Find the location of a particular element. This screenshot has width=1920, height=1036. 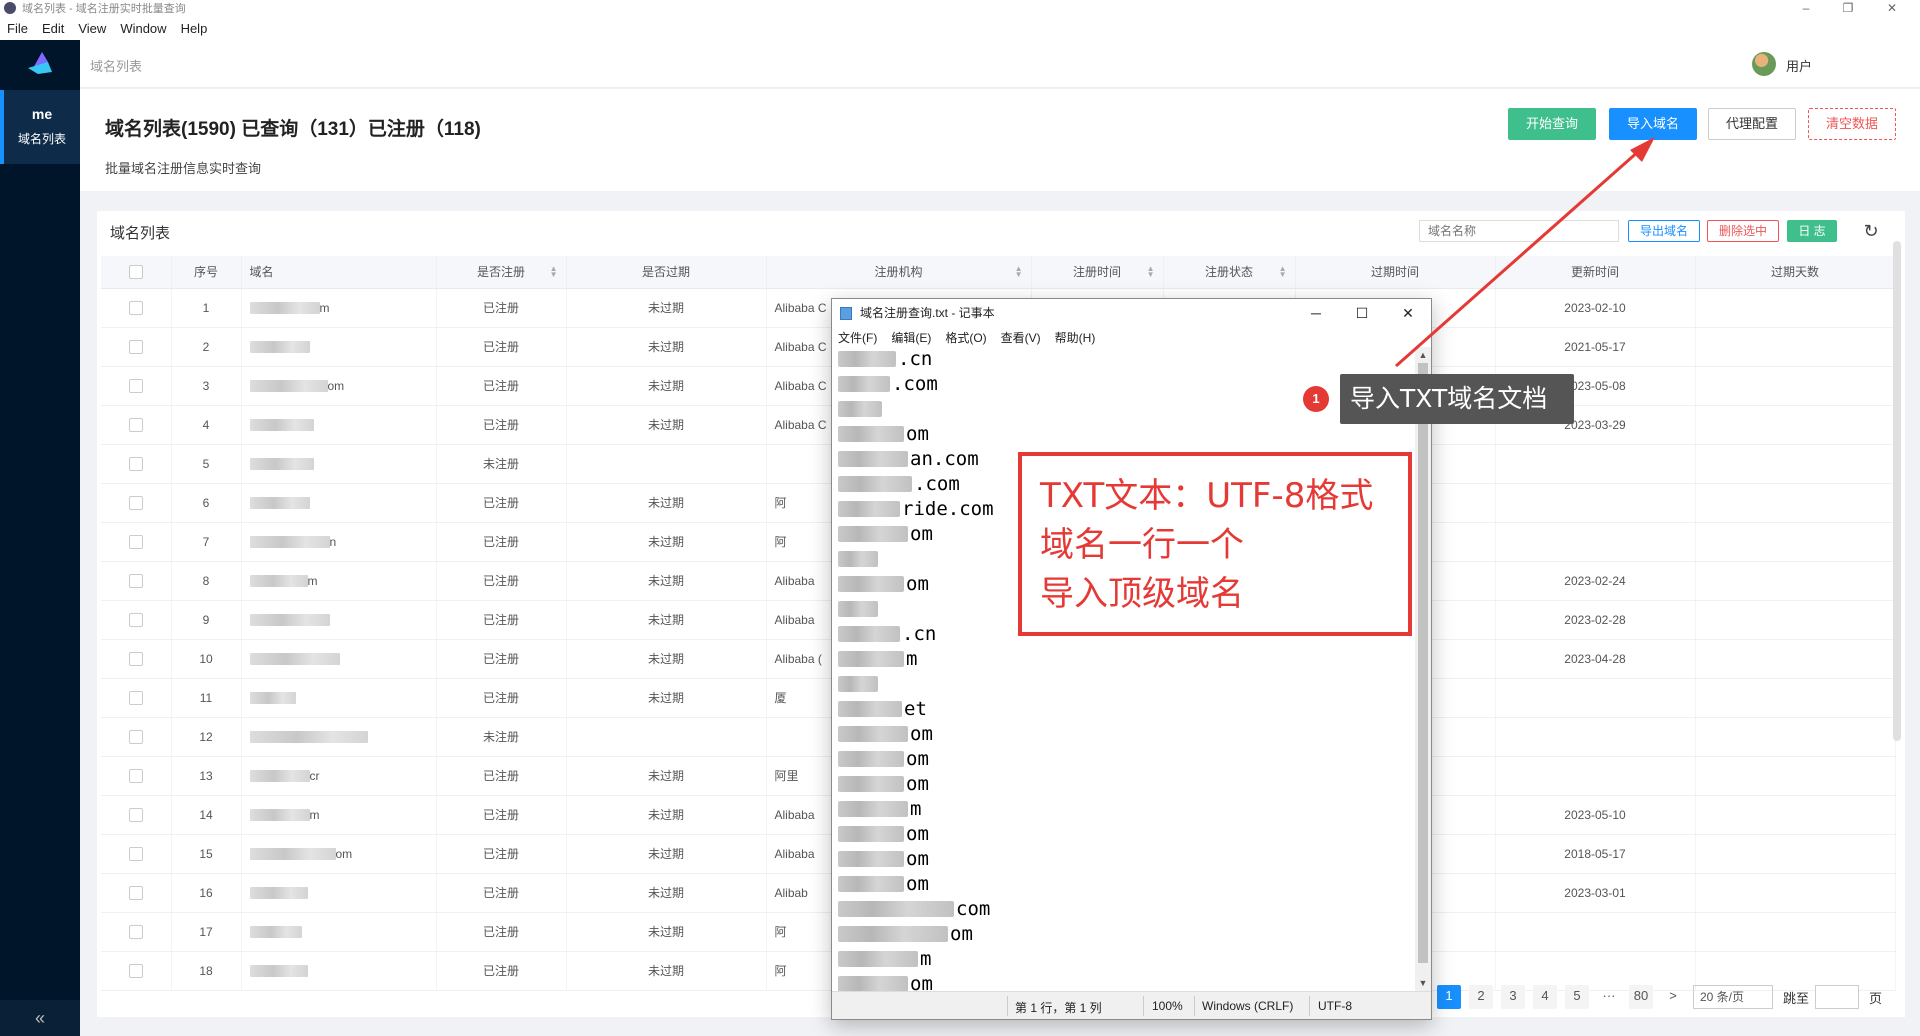

notepad-minimize-icon: ─ is located at coordinates (1316, 313).